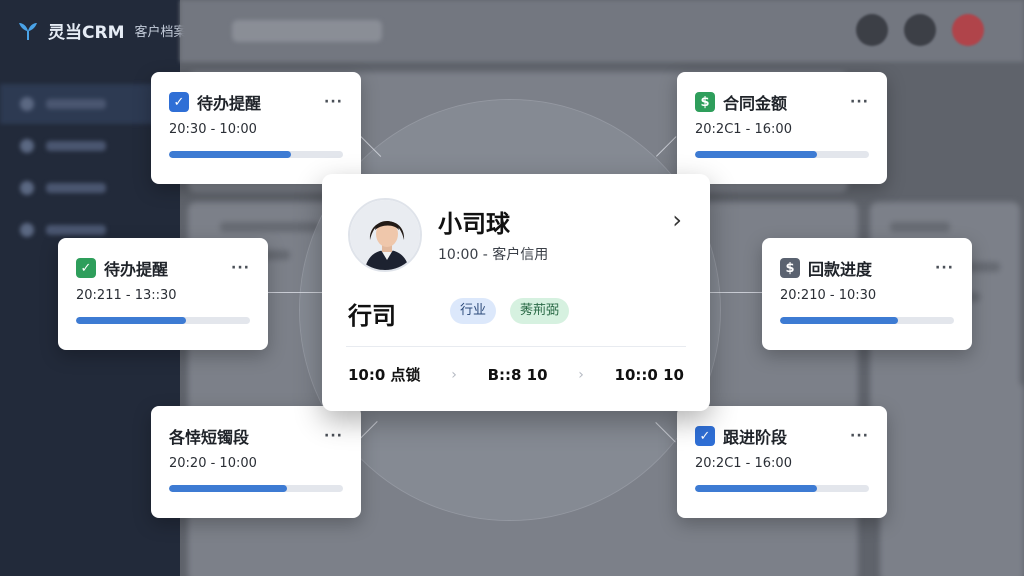  I want to click on task-card-title: 回款进度, so click(840, 269).